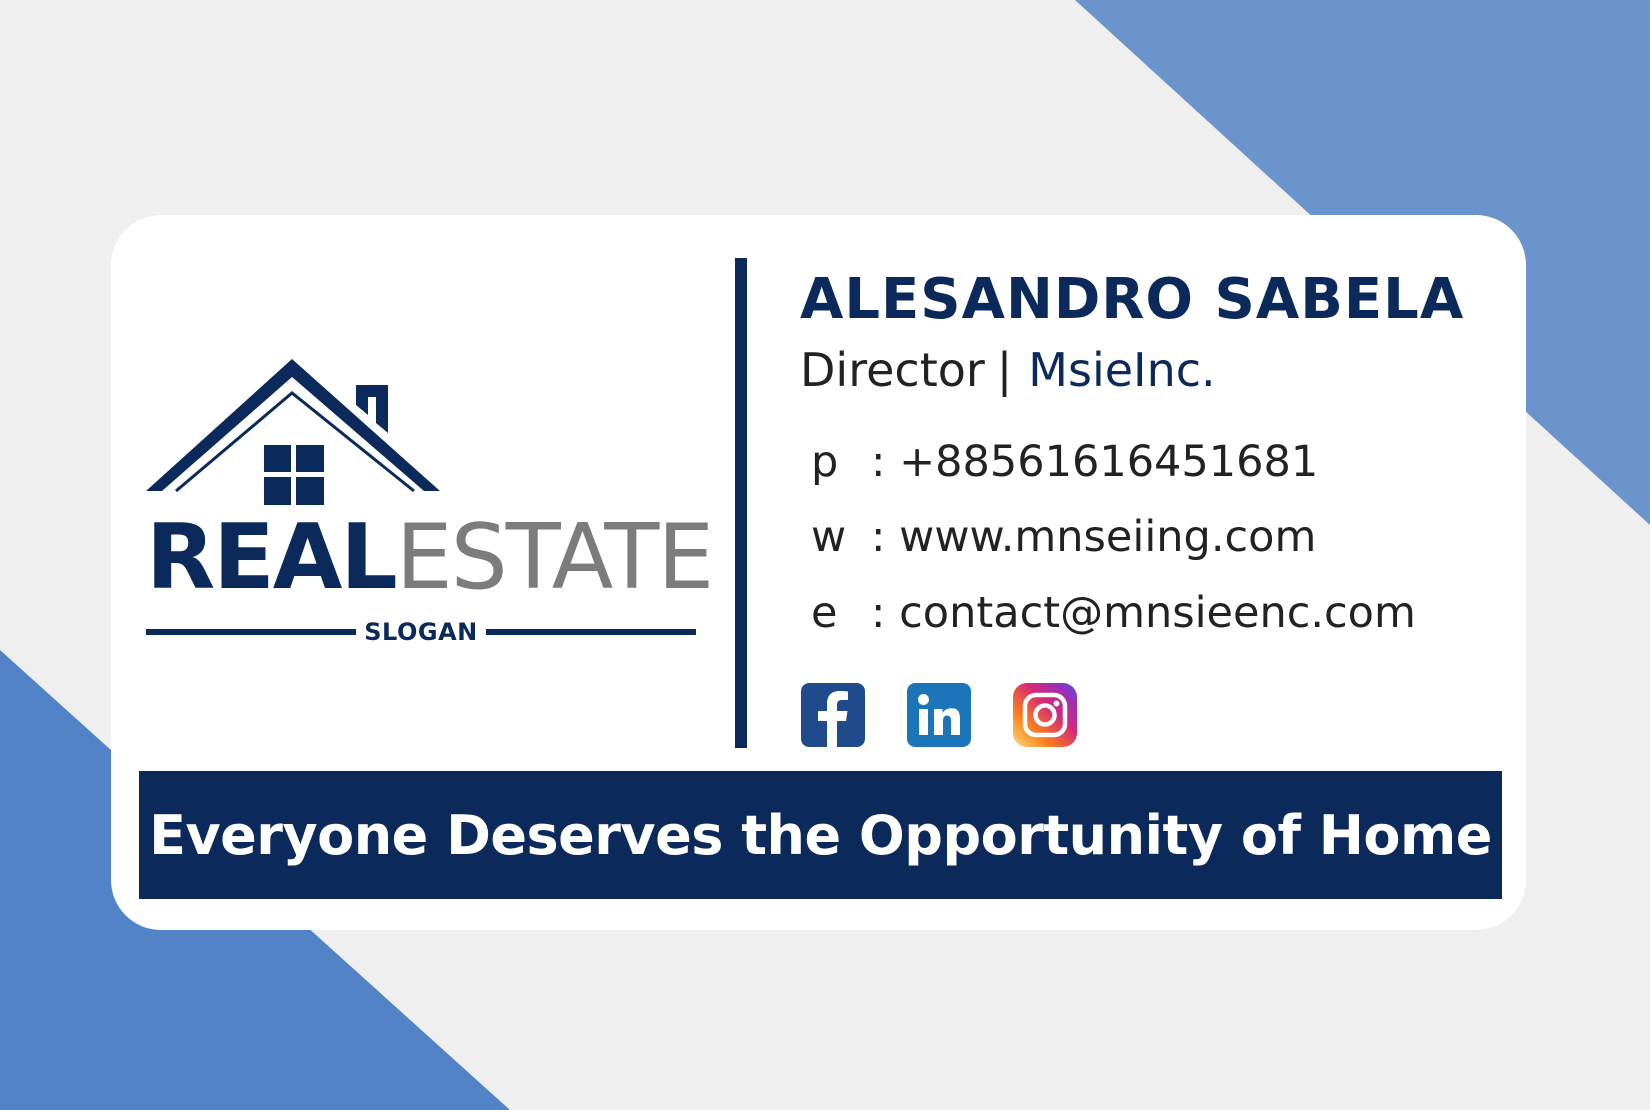 This screenshot has height=1110, width=1650. Describe the element at coordinates (1094, 462) in the screenshot. I see `contact-phone-value: : +88561616451681` at that location.